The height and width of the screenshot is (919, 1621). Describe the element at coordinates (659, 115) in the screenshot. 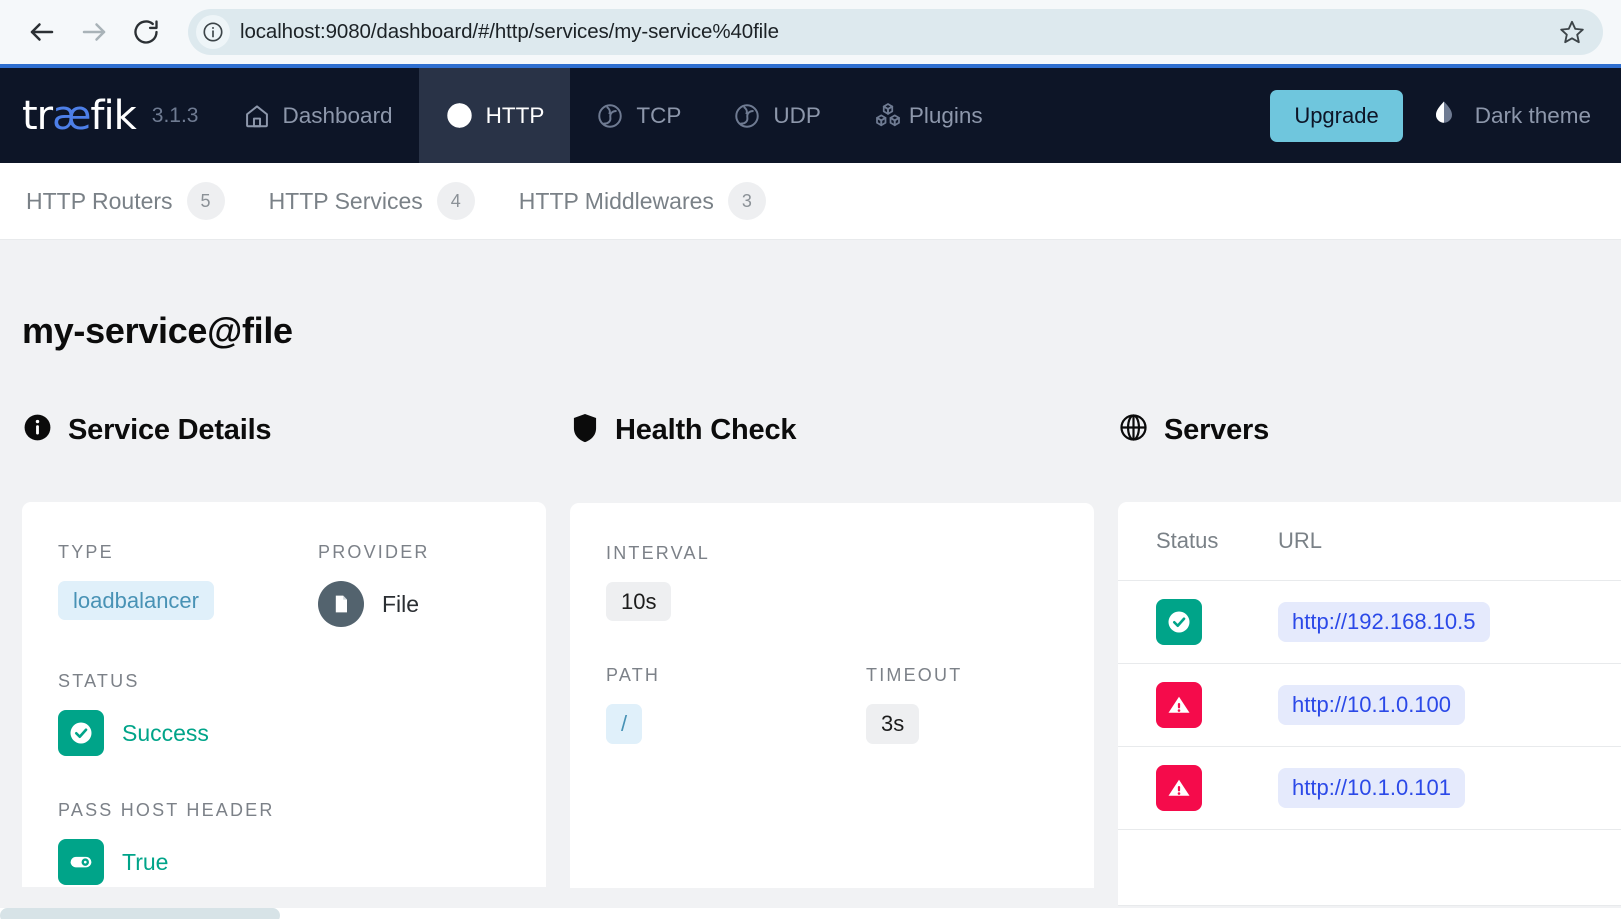

I see `nav-label-tcp: TCP` at that location.